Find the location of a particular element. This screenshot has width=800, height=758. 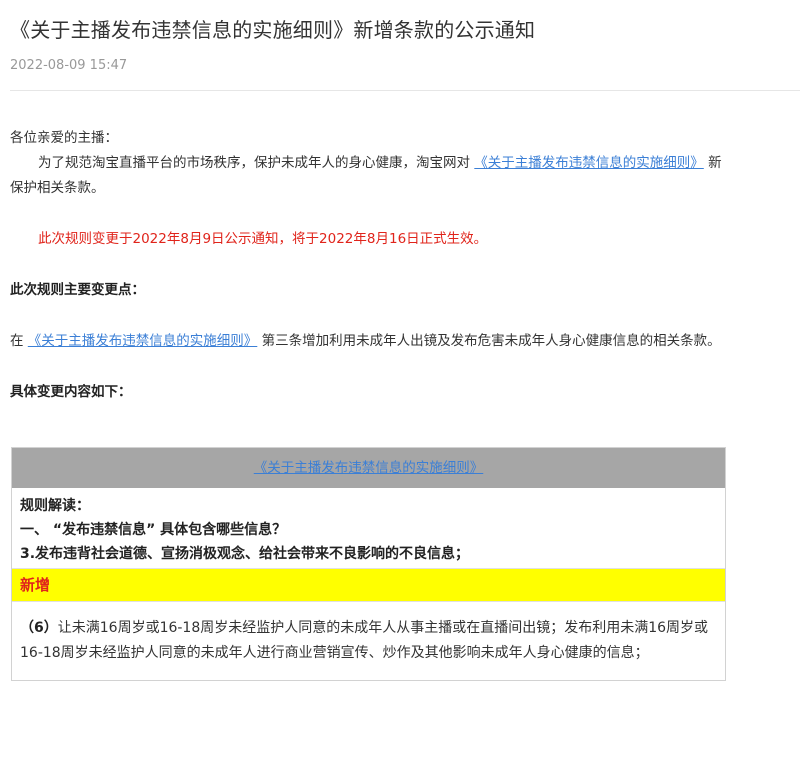

page-title: 《关于主播发布违禁信息的实施细则》新增条款的公示通知 is located at coordinates (273, 30).